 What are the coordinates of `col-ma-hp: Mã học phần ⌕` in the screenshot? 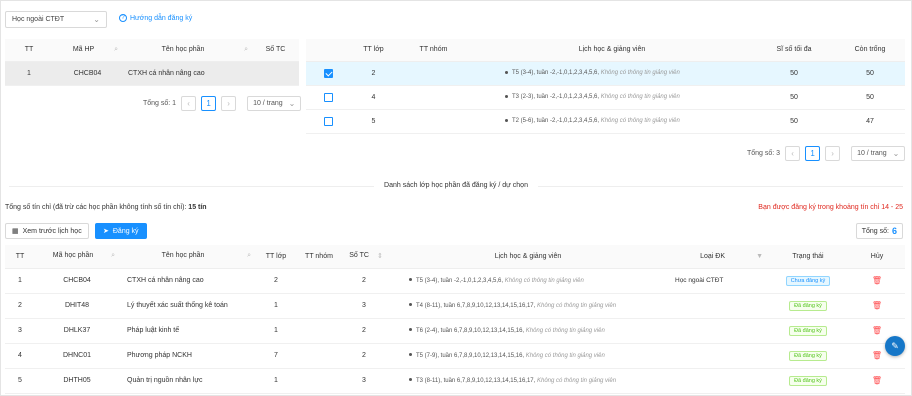 It's located at (77, 257).